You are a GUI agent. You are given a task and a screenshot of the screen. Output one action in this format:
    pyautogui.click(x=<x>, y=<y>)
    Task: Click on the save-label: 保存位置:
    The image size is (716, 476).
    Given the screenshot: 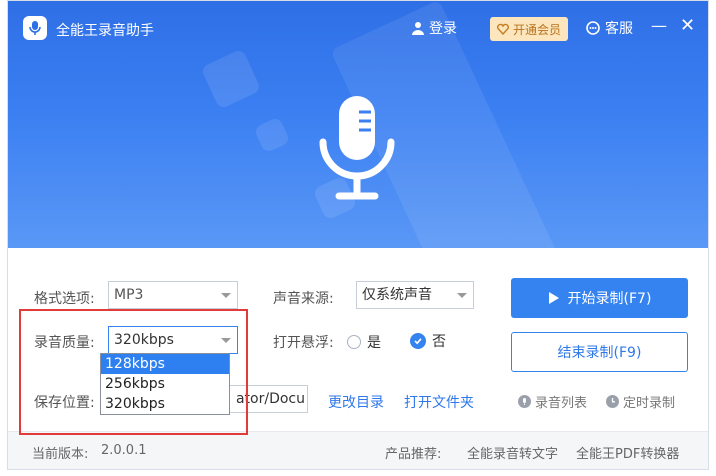 What is the action you would take?
    pyautogui.click(x=64, y=403)
    